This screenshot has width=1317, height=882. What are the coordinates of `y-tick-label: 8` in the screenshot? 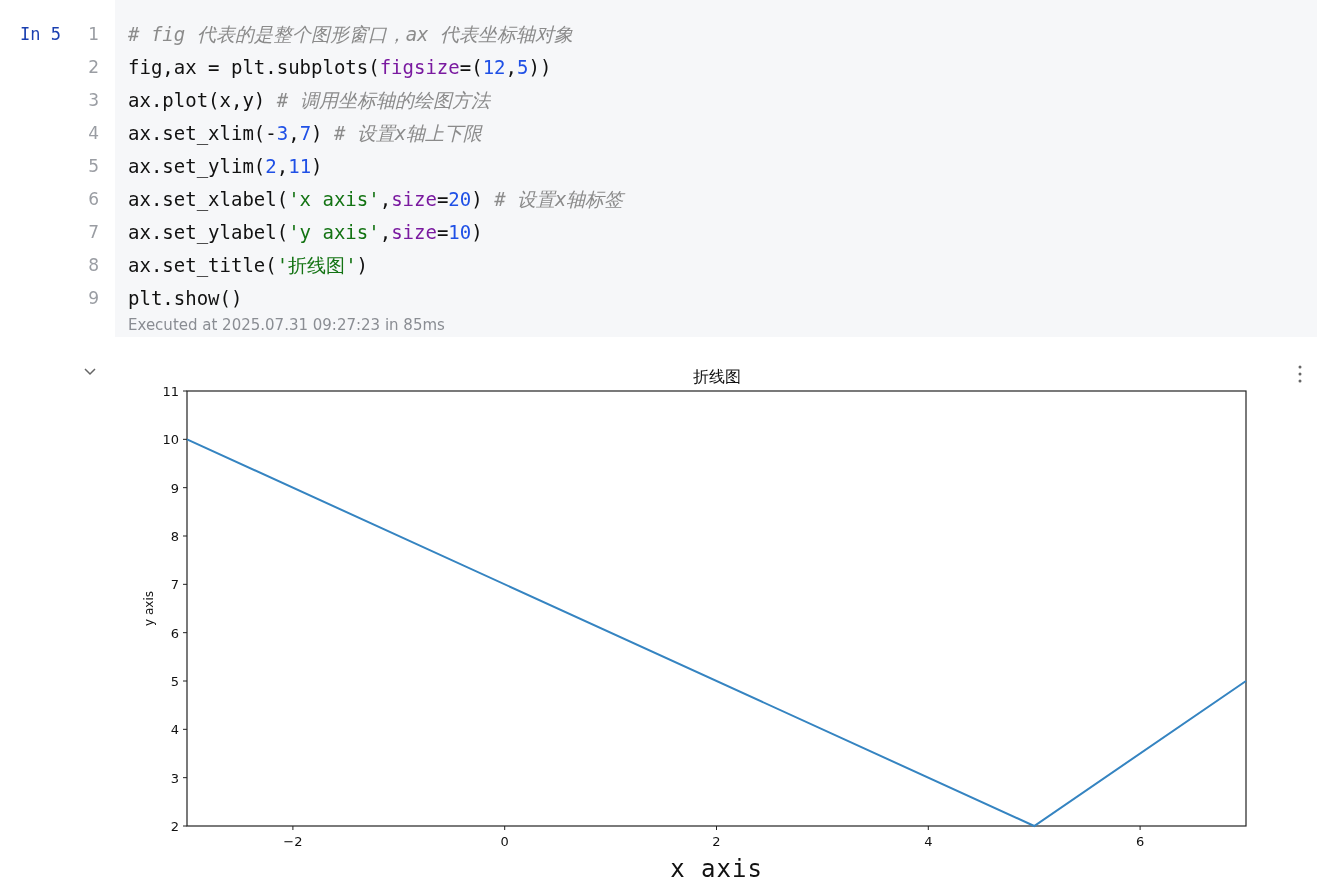 It's located at (174, 536).